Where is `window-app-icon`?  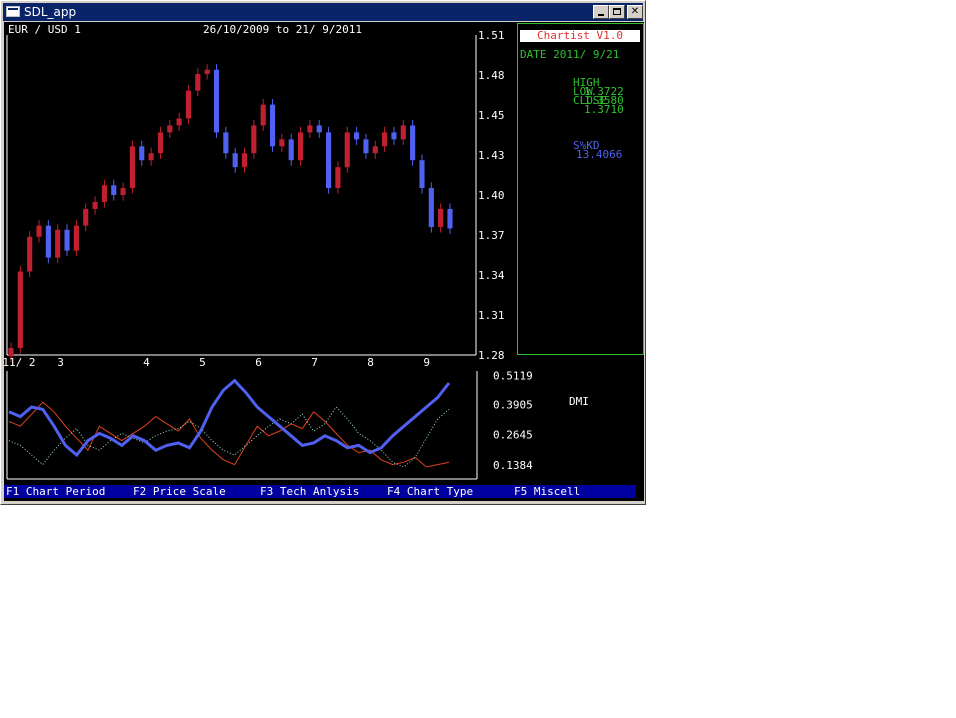 window-app-icon is located at coordinates (13, 11).